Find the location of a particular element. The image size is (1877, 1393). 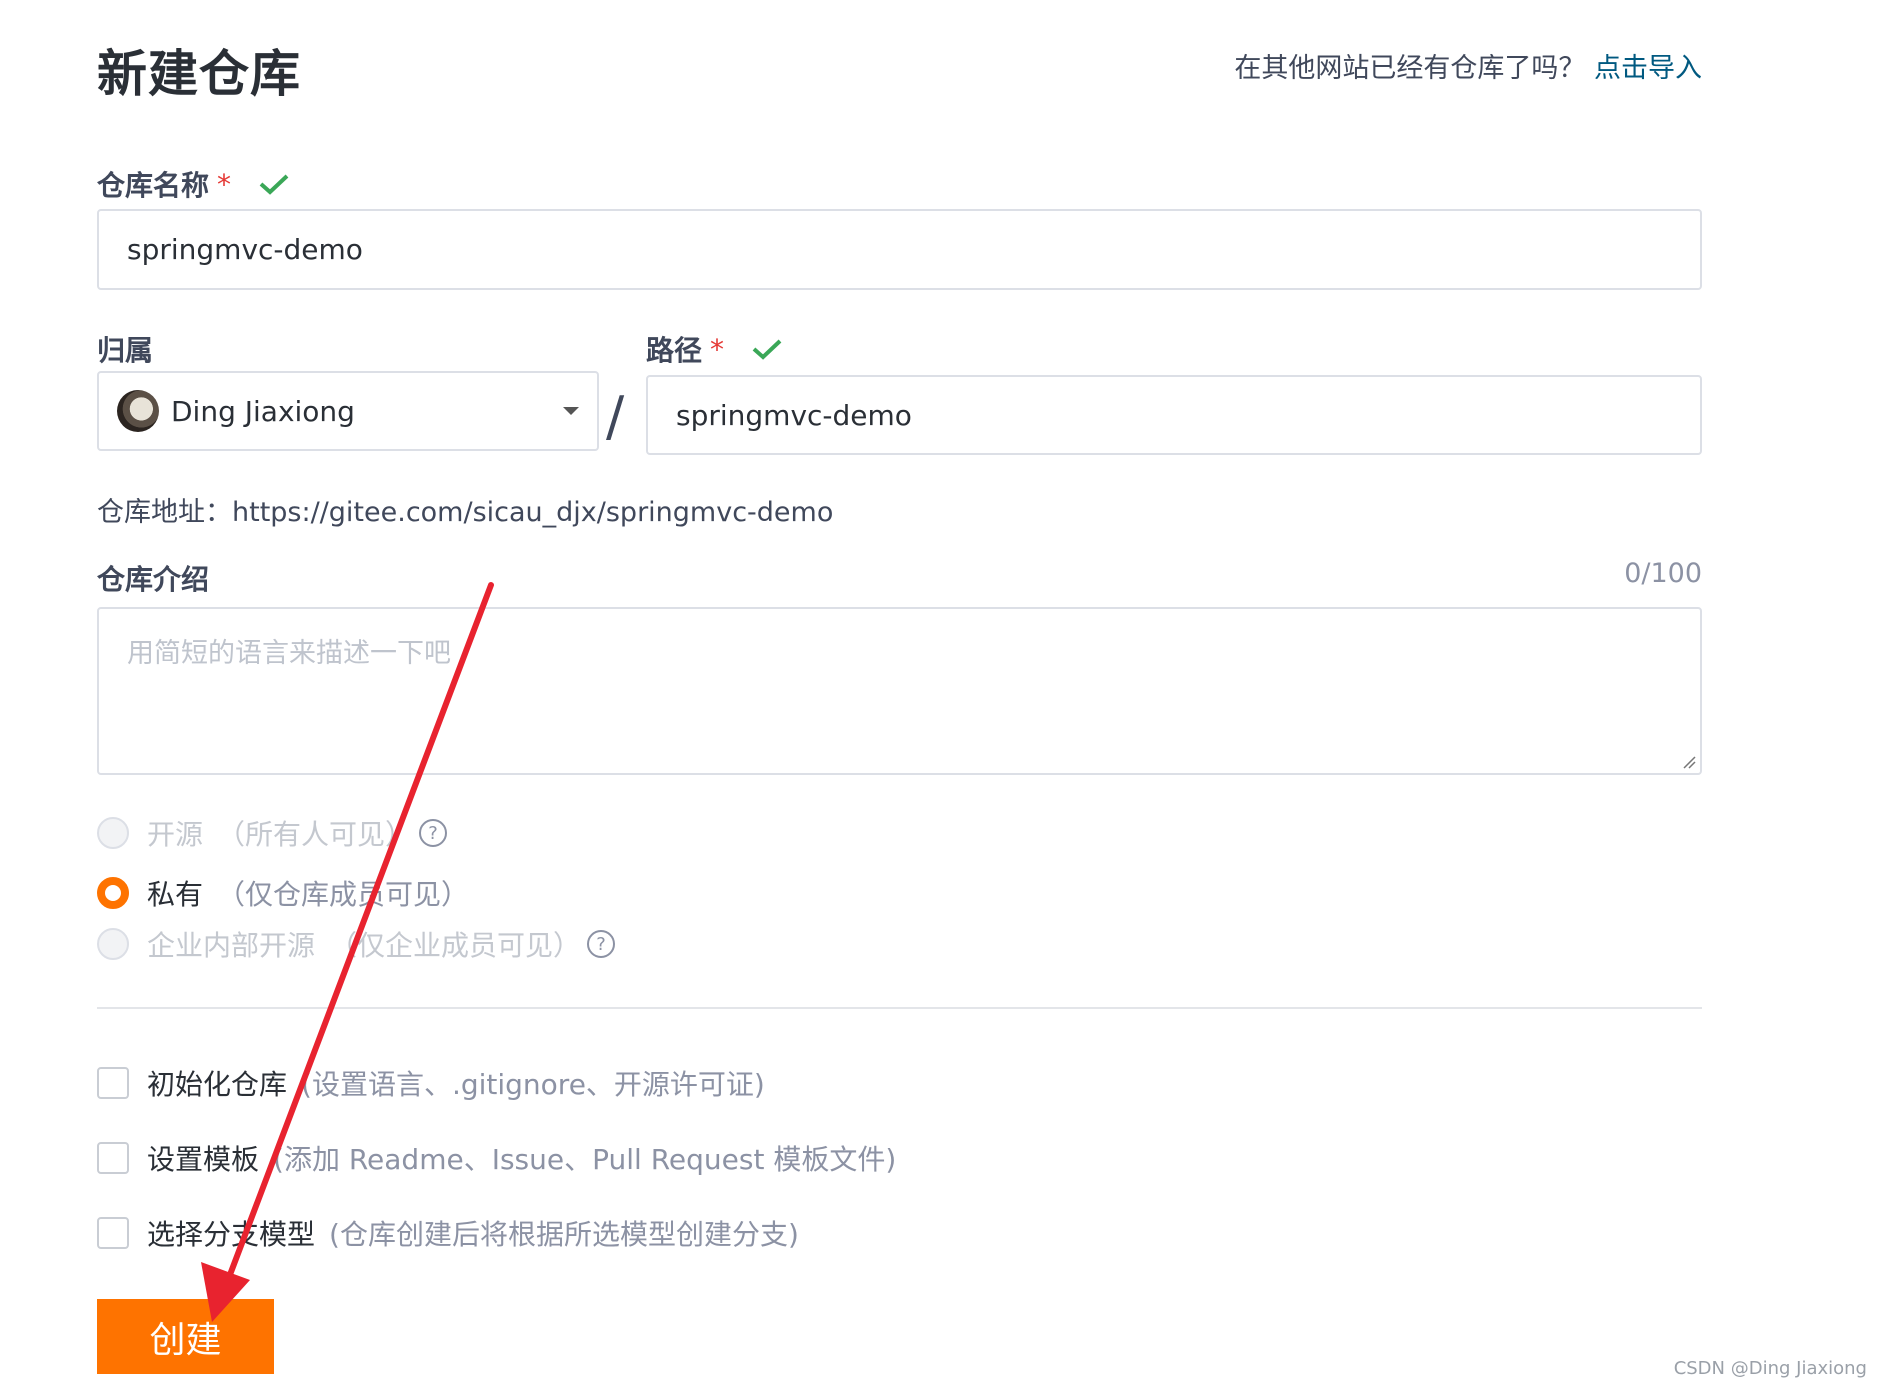

description-label: 仓库介绍 is located at coordinates (153, 578).